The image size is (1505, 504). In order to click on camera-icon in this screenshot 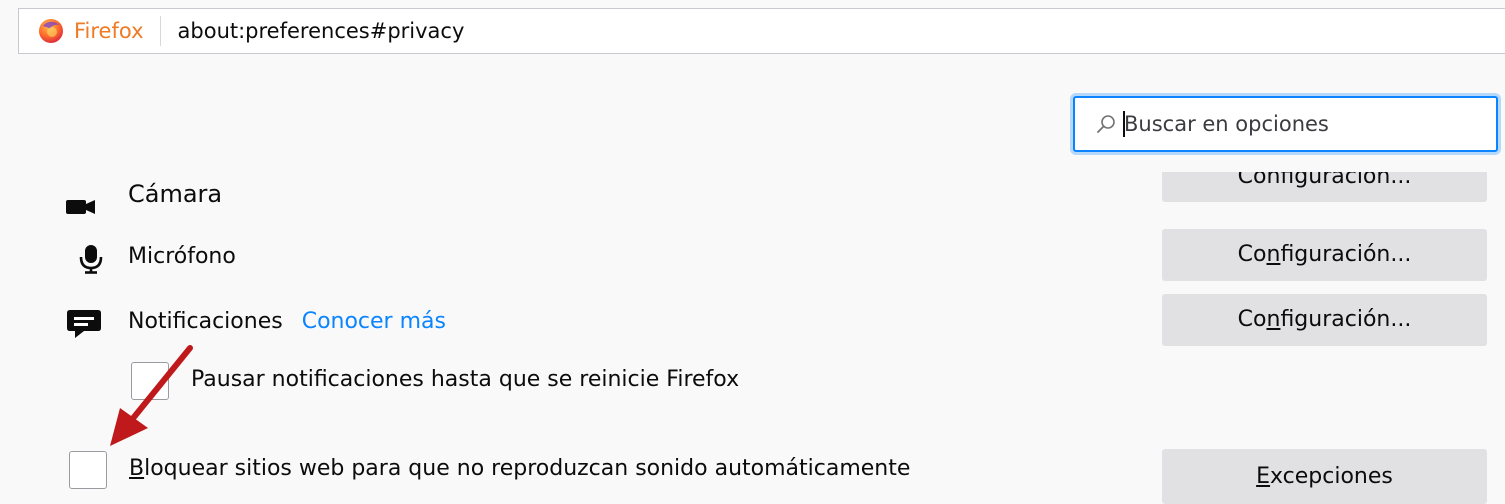, I will do `click(80, 207)`.